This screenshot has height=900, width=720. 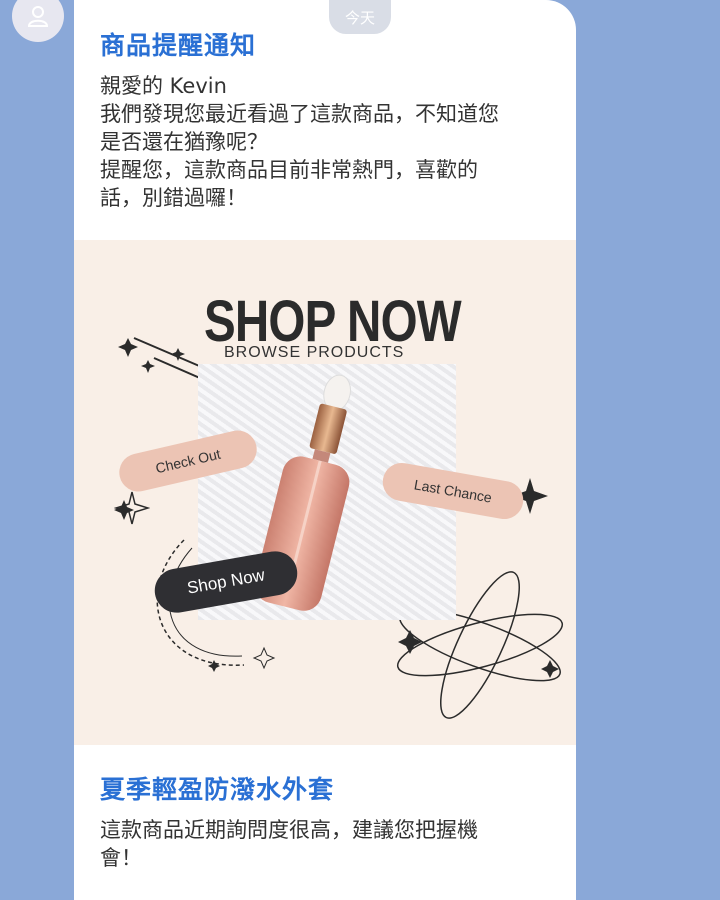 I want to click on body-line: 我們發現您最近看過了這款商品，不知道您 是否還在猶豫呢？, so click(x=299, y=128).